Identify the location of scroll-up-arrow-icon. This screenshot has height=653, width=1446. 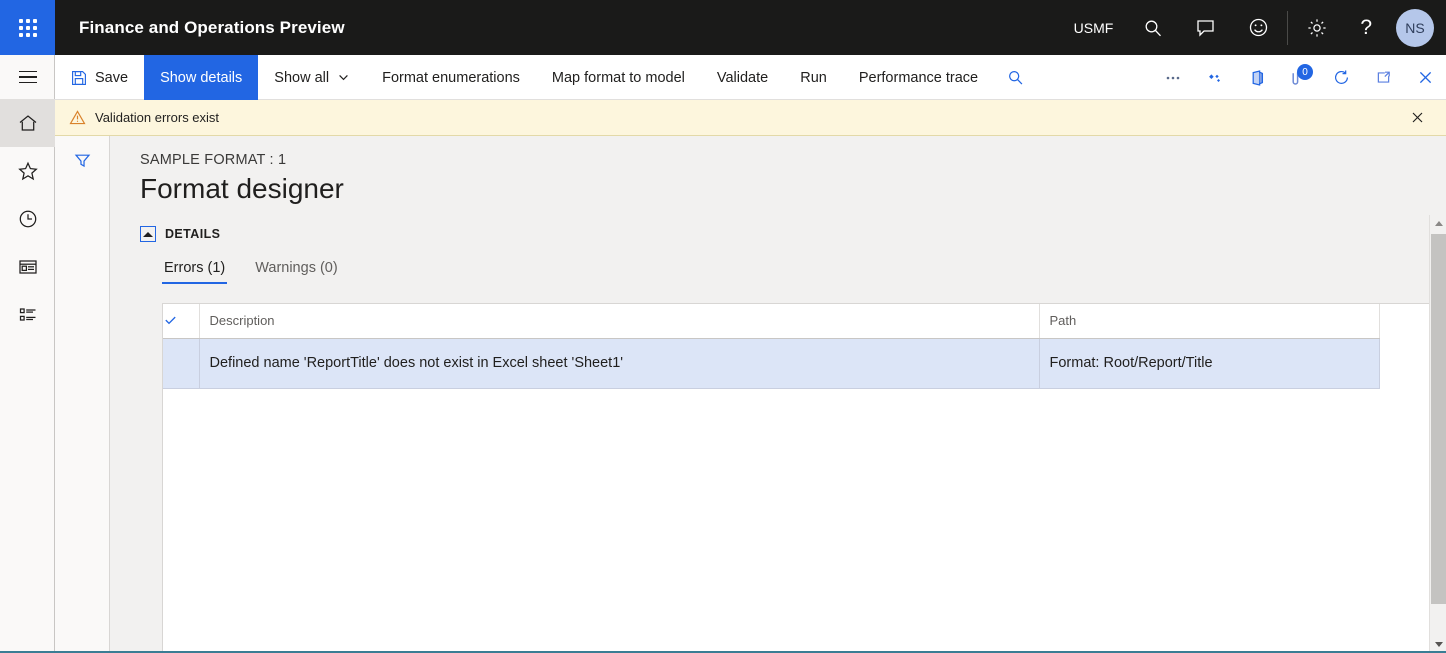
(1438, 223).